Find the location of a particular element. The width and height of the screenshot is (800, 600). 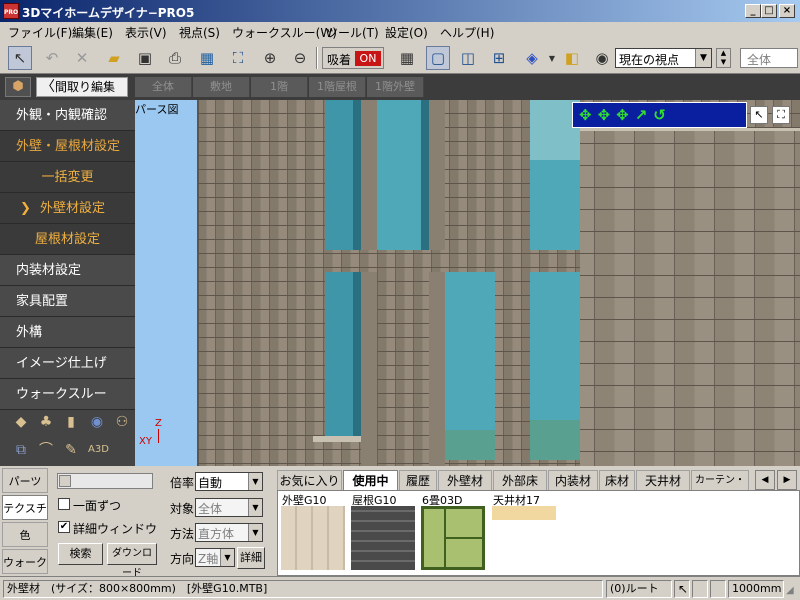

tab-walk: ウォーク is located at coordinates (25, 561).